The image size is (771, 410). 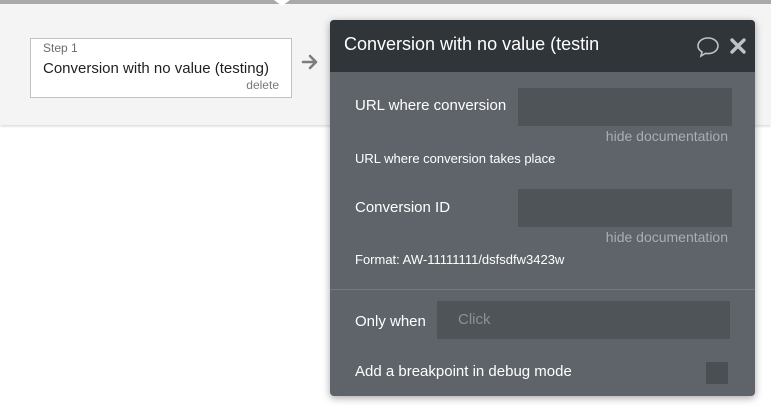 What do you see at coordinates (403, 207) in the screenshot?
I see `conversion-id-label: Conversion ID` at bounding box center [403, 207].